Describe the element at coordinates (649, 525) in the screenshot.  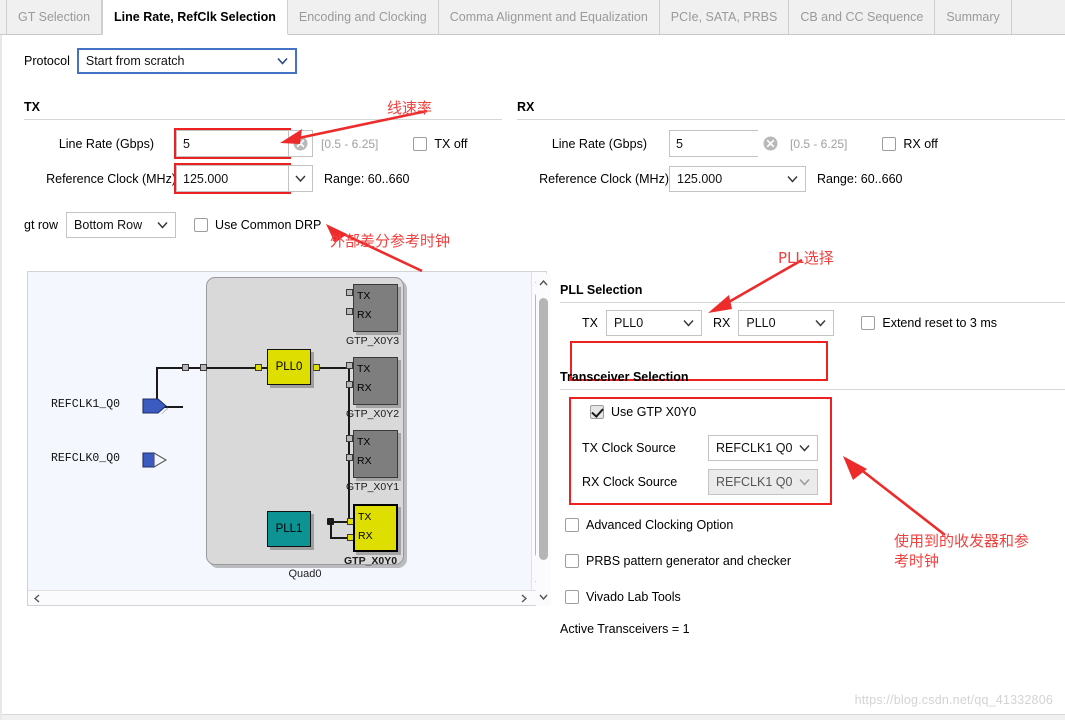
I see `advanced-clocking-option-checkbox: Advanced Clocking Option` at that location.